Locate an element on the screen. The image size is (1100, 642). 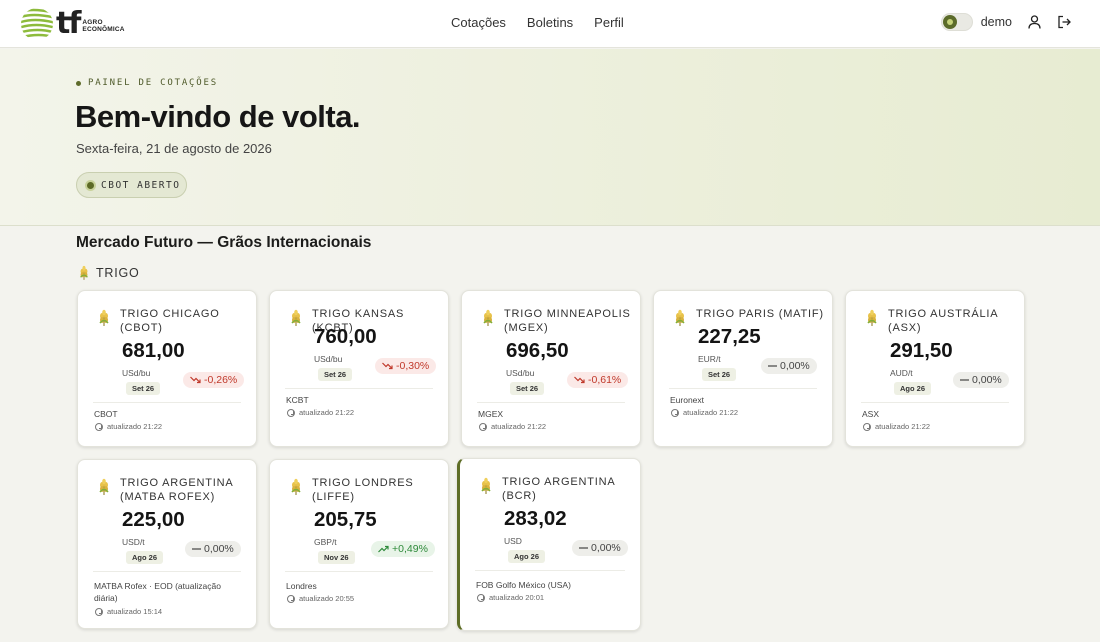
page-title: Bem-vindo de volta. is located at coordinates (218, 116).